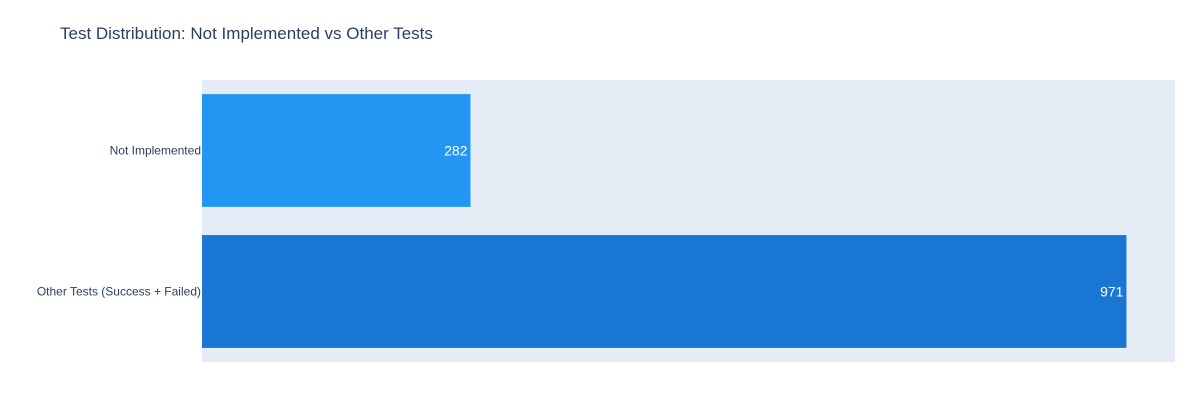 The image size is (1200, 400). What do you see at coordinates (456, 151) in the screenshot?
I see `bar-value-label: 282` at bounding box center [456, 151].